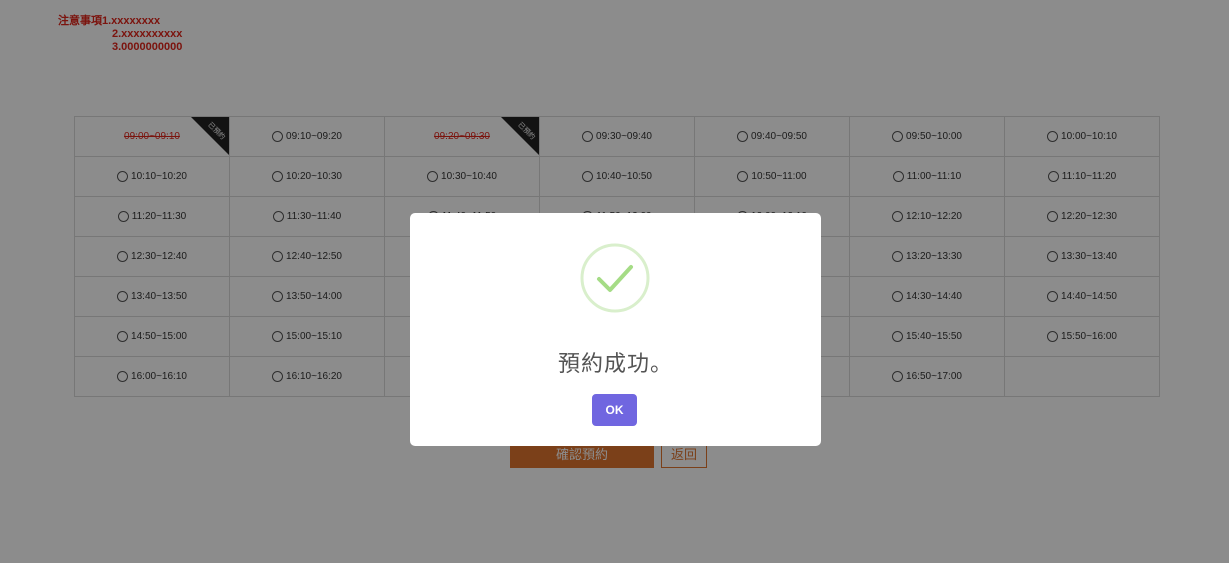  What do you see at coordinates (615, 278) in the screenshot?
I see `success-check-icon` at bounding box center [615, 278].